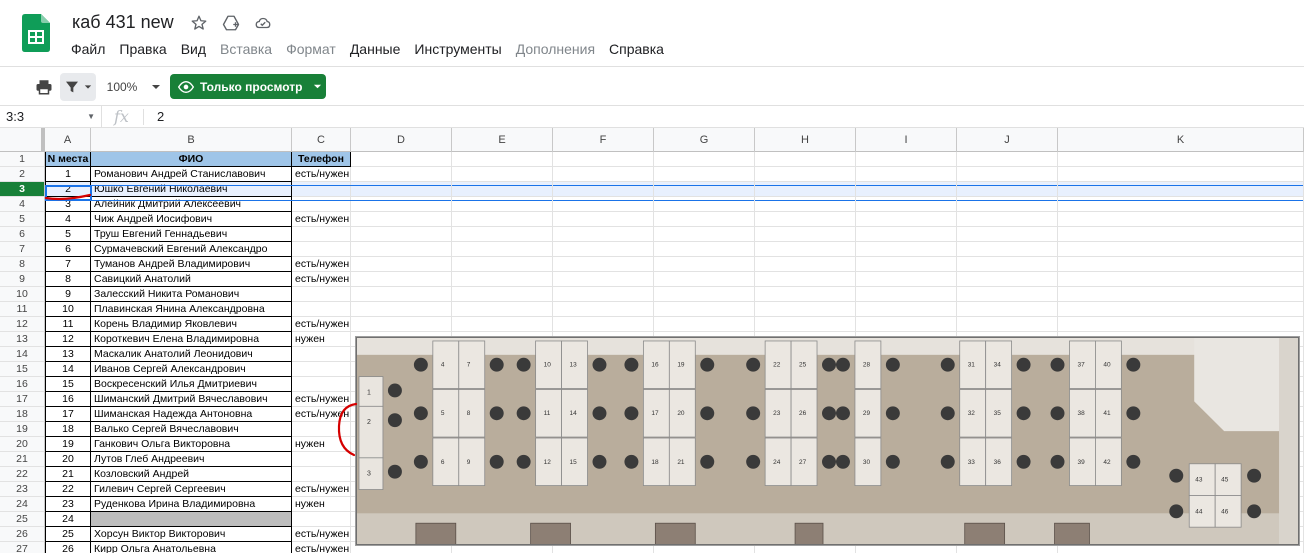  What do you see at coordinates (457, 49) in the screenshot?
I see `menu-item: Инструменты` at bounding box center [457, 49].